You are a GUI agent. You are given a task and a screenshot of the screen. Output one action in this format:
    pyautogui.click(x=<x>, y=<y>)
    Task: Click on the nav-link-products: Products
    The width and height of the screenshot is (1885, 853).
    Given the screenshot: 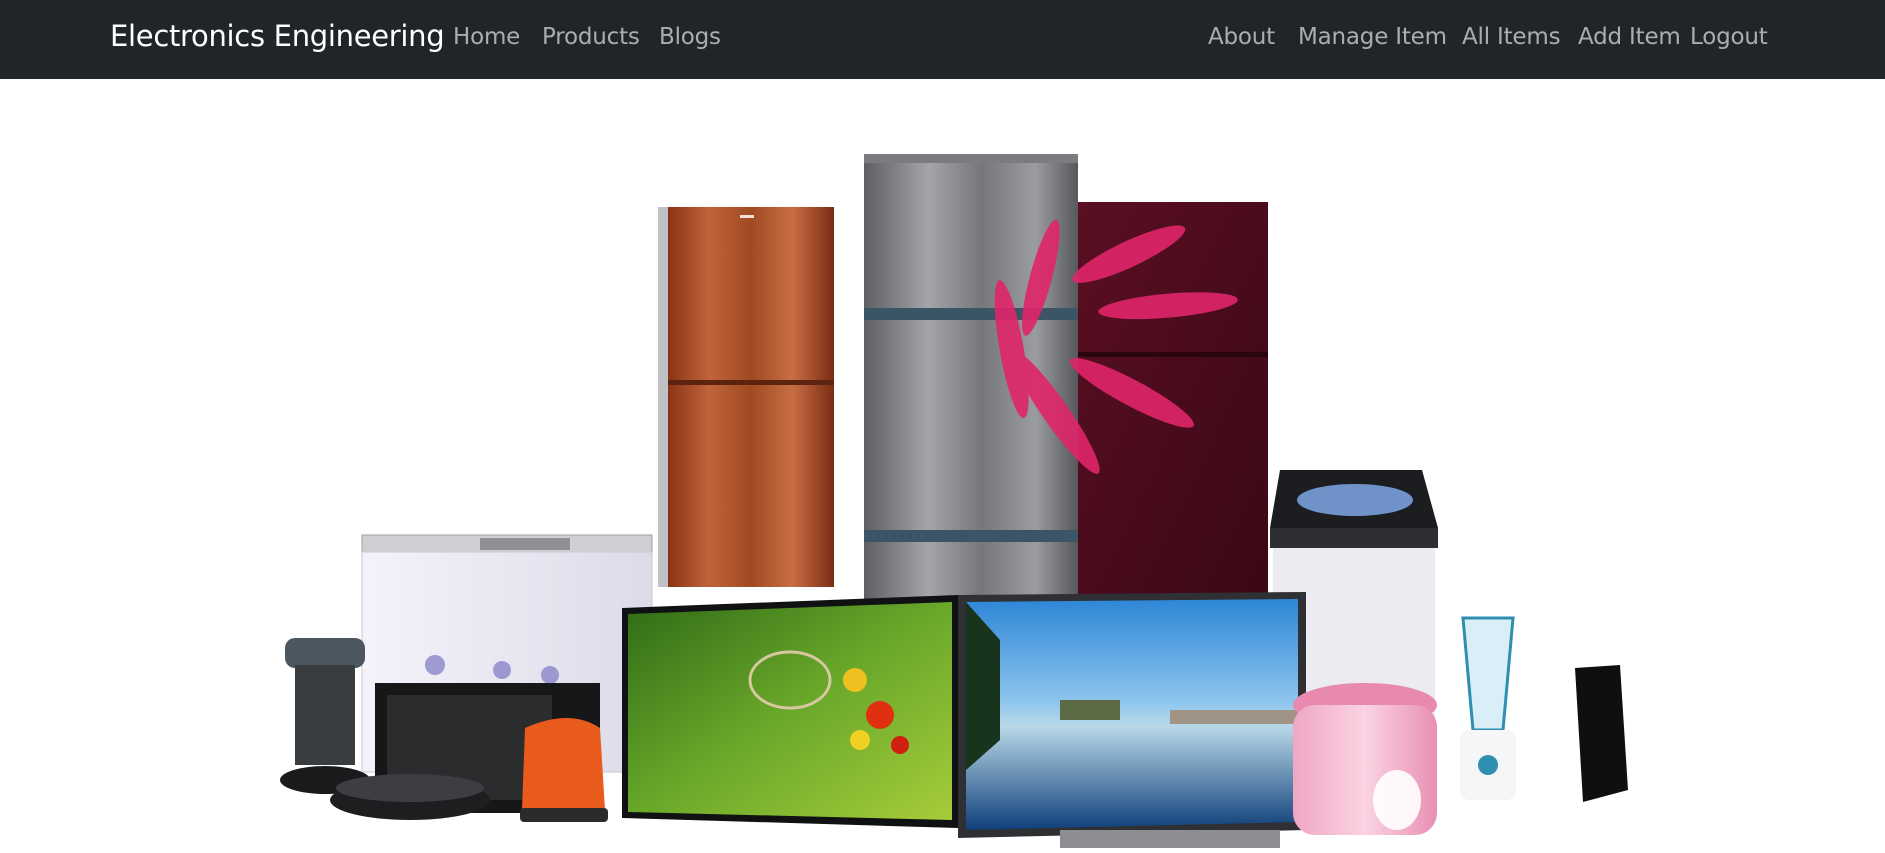 What is the action you would take?
    pyautogui.click(x=591, y=37)
    